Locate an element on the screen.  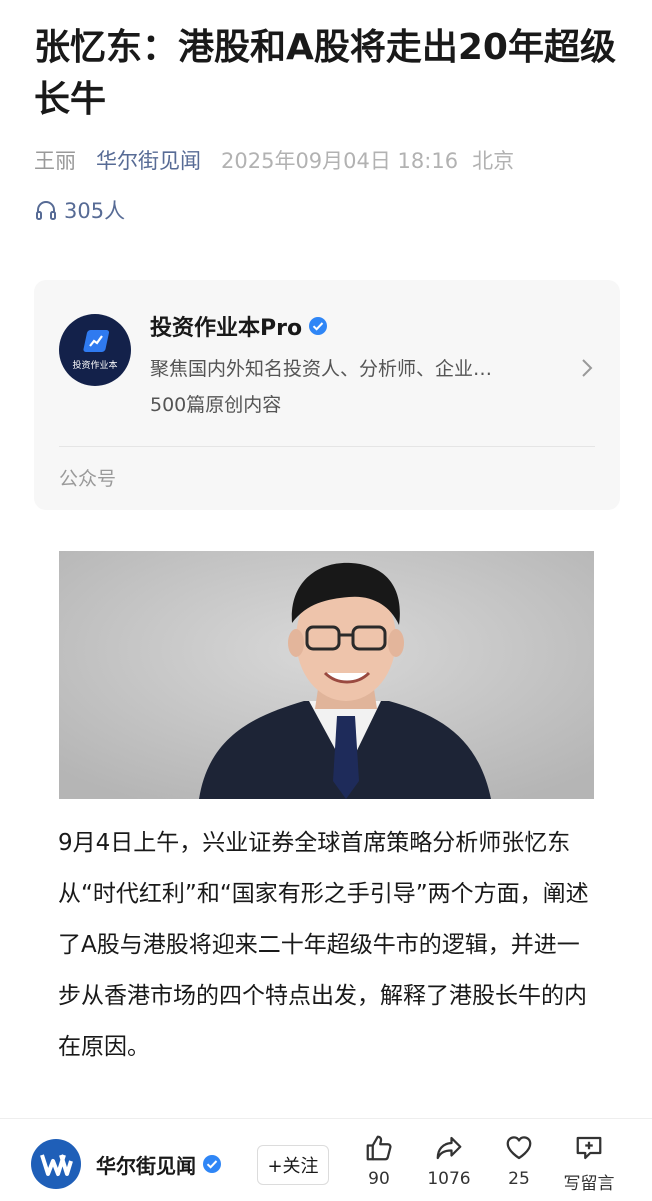
bottom-bar: 华尔街见闻 +关注 90 1076 25 写留言 is located at coordinates (326, 1159).